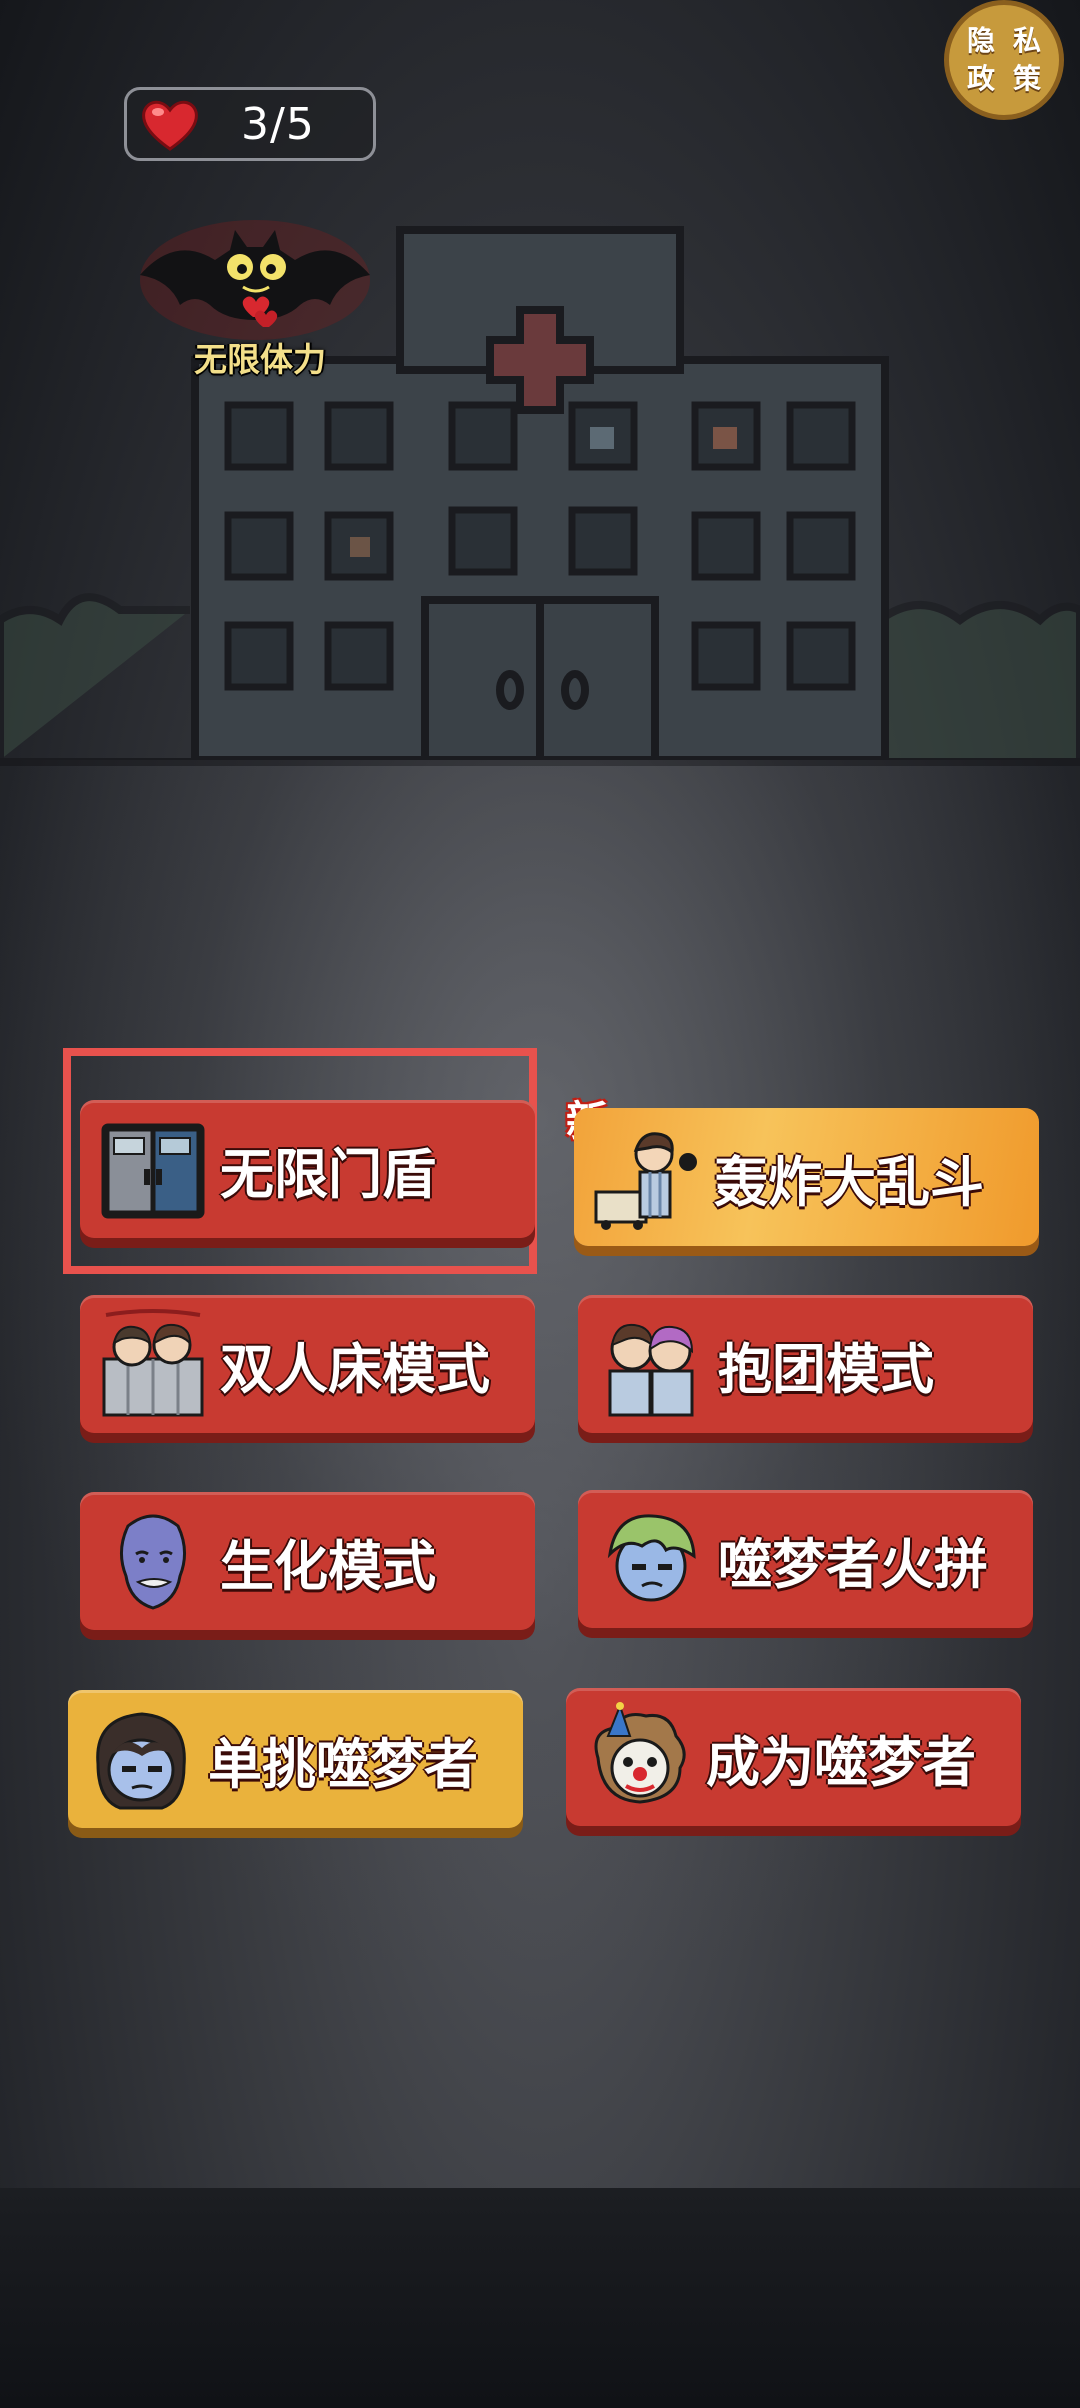 The image size is (1080, 2408). What do you see at coordinates (355, 1369) in the screenshot?
I see `mode-label: 双人床模式` at bounding box center [355, 1369].